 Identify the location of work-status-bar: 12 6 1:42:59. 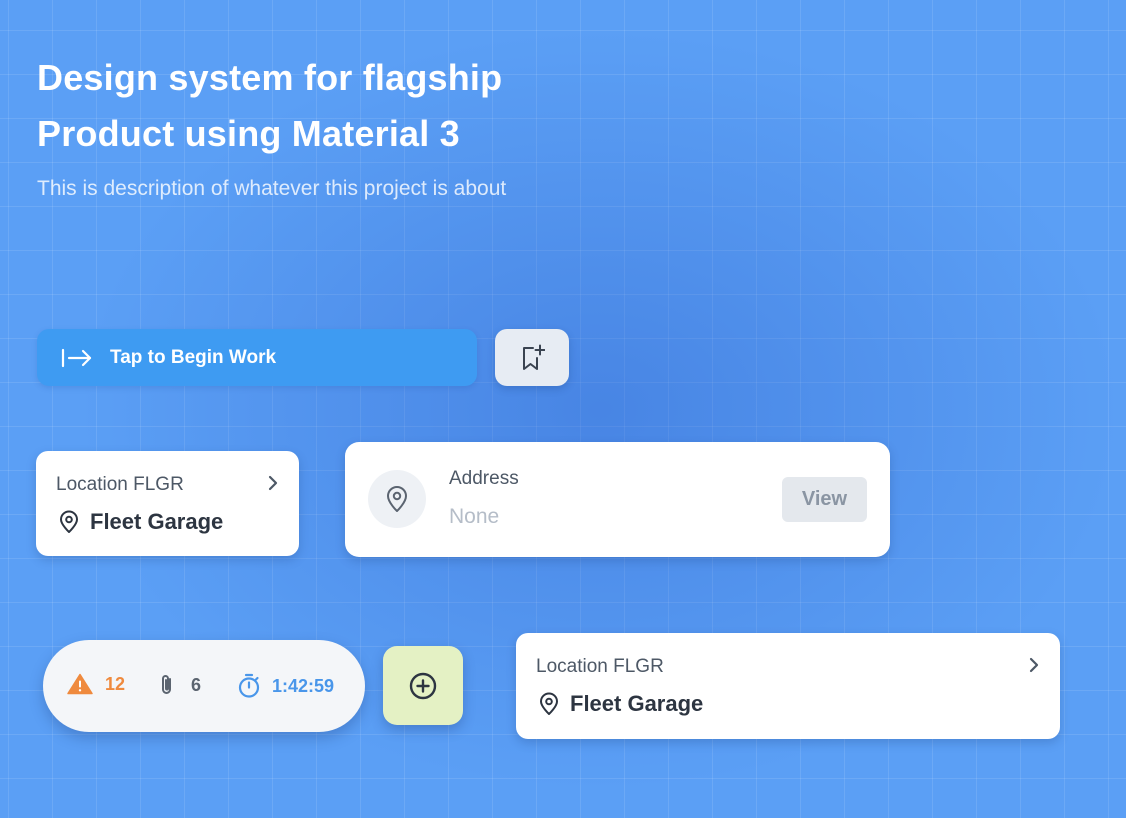
(204, 686).